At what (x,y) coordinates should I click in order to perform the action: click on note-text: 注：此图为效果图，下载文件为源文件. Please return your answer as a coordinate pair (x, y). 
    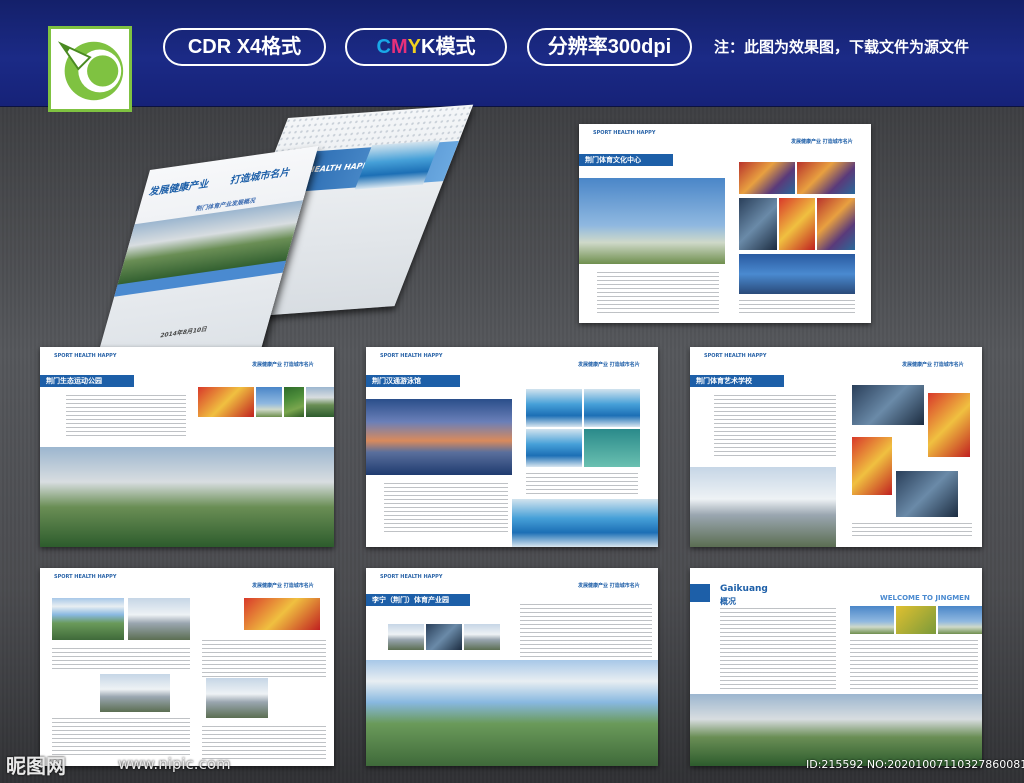
    Looking at the image, I should click on (842, 47).